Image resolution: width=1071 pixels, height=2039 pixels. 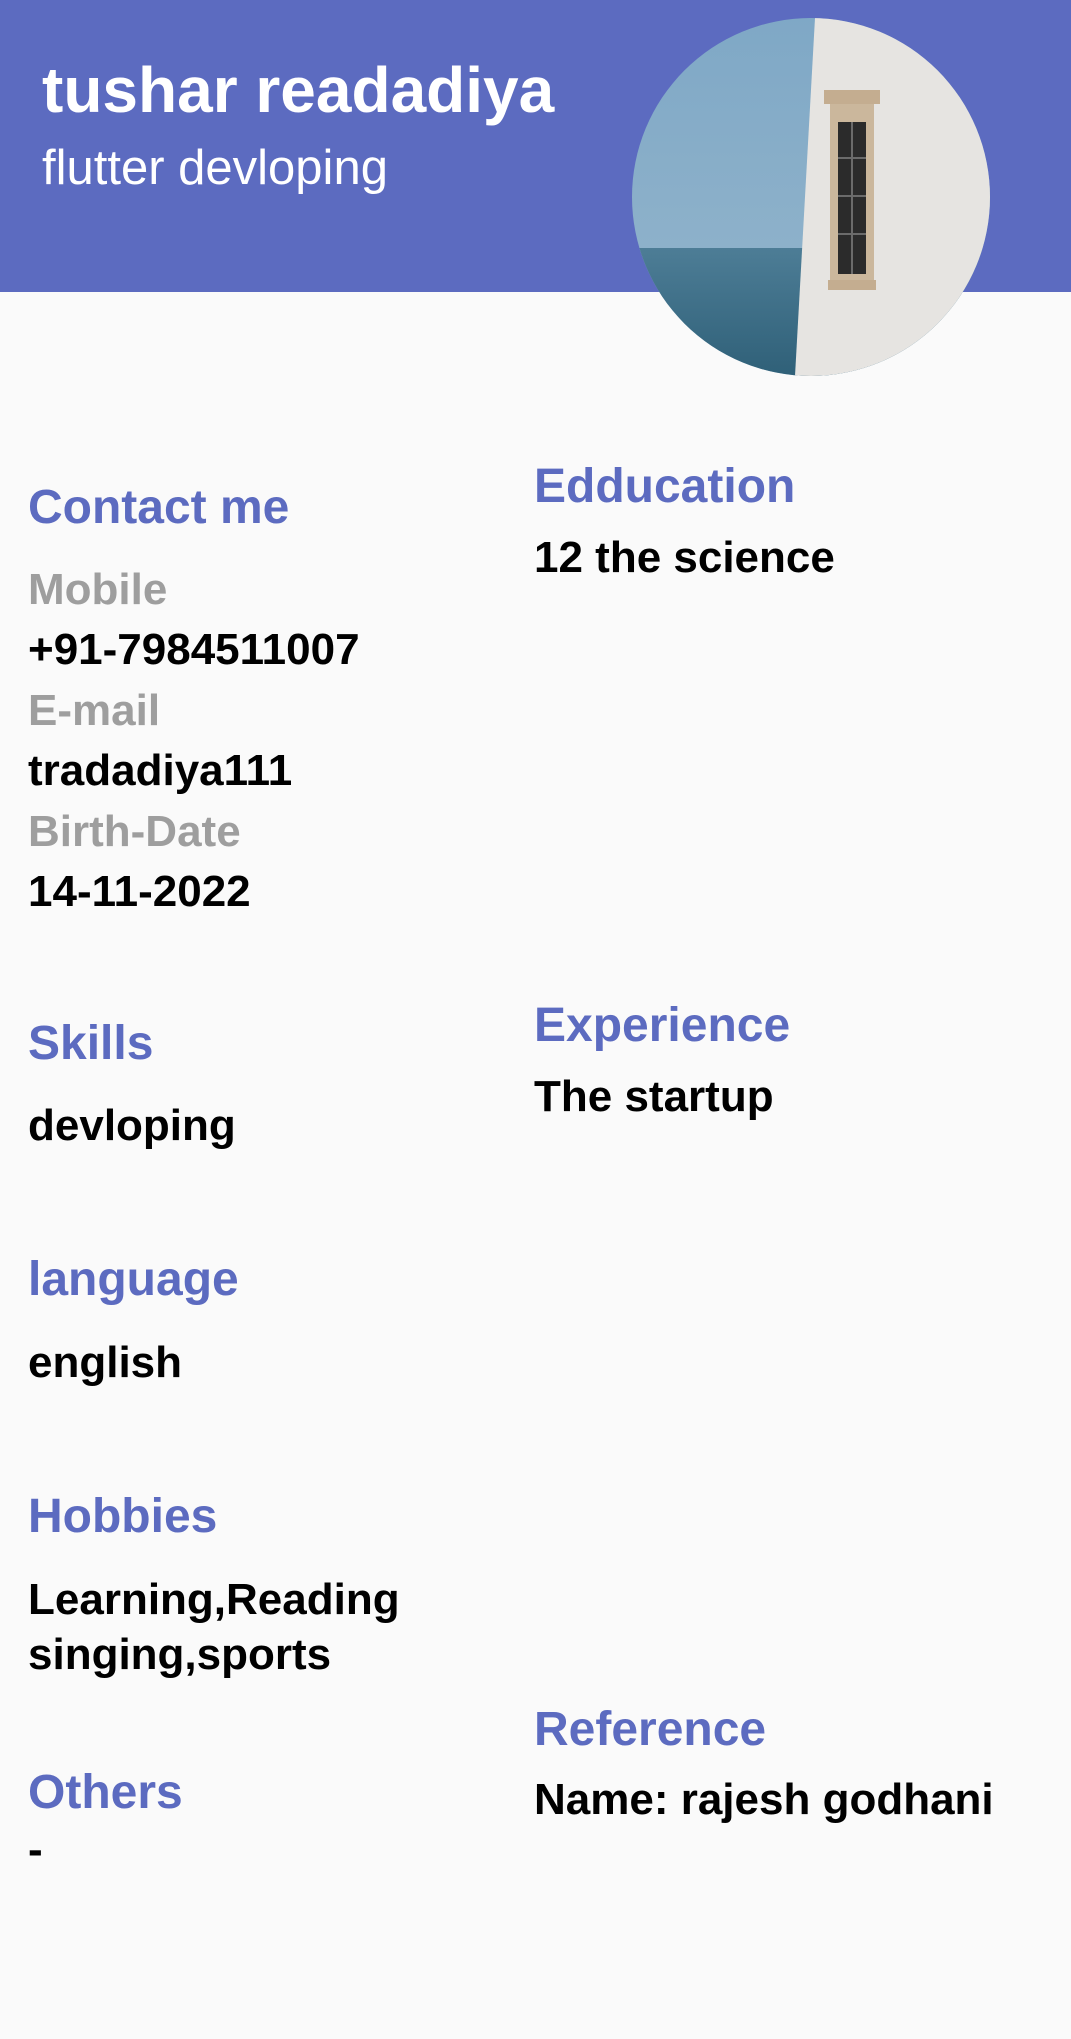 I want to click on hobbies-heading: Hobbies, so click(x=123, y=1516).